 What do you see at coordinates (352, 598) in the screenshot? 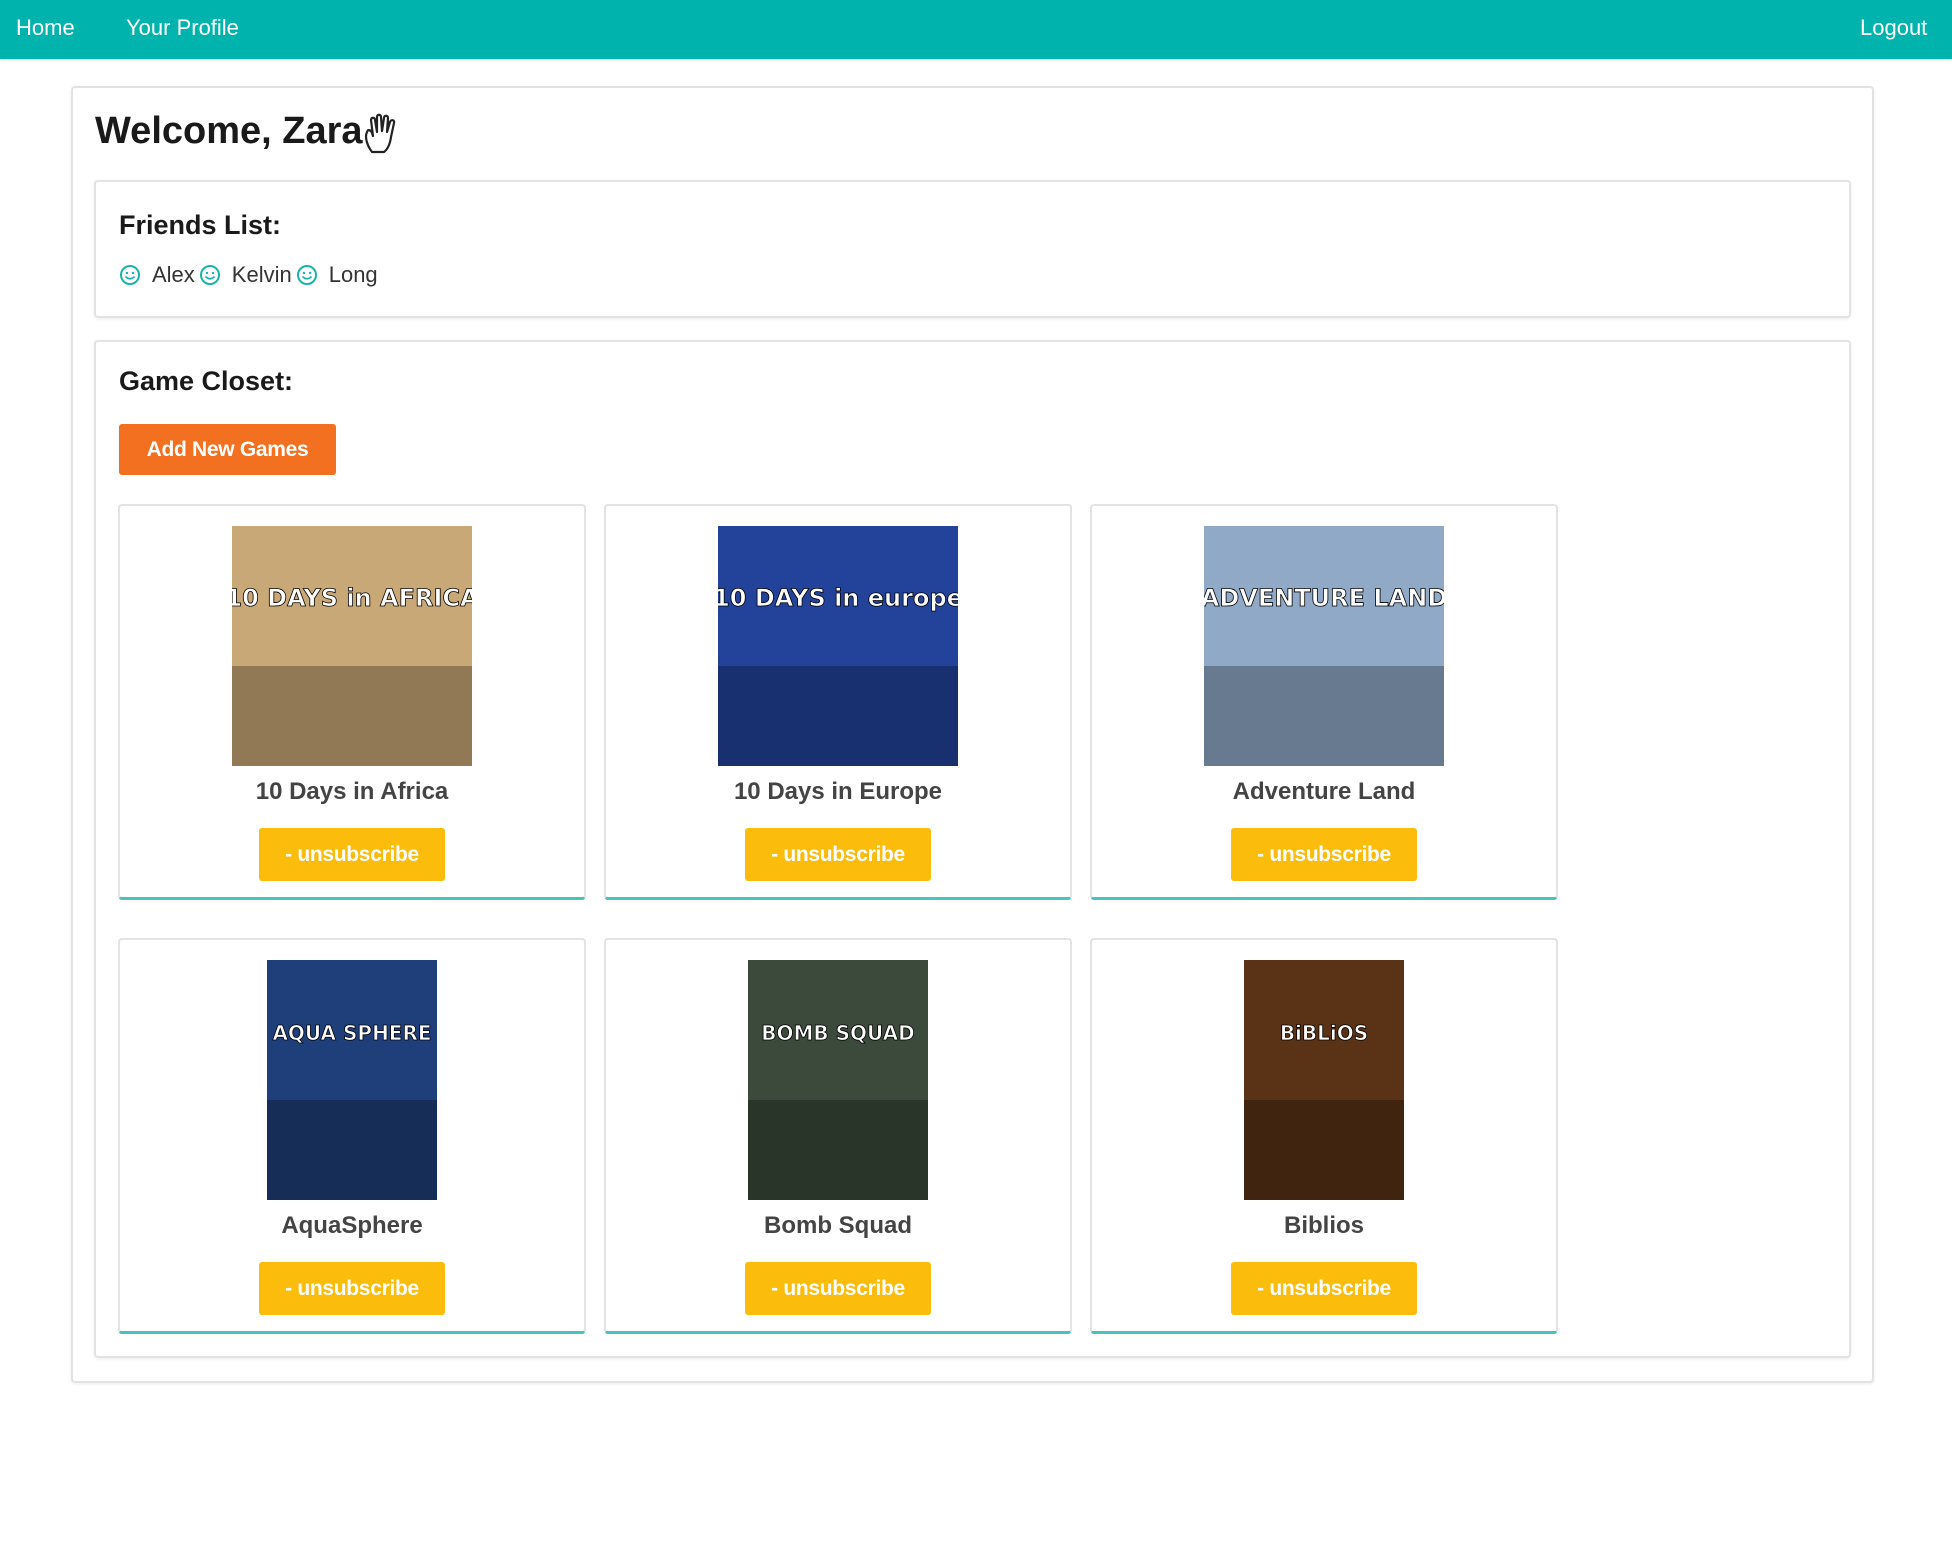
I see `svg-text: 10 DAYS in AFRICA` at bounding box center [352, 598].